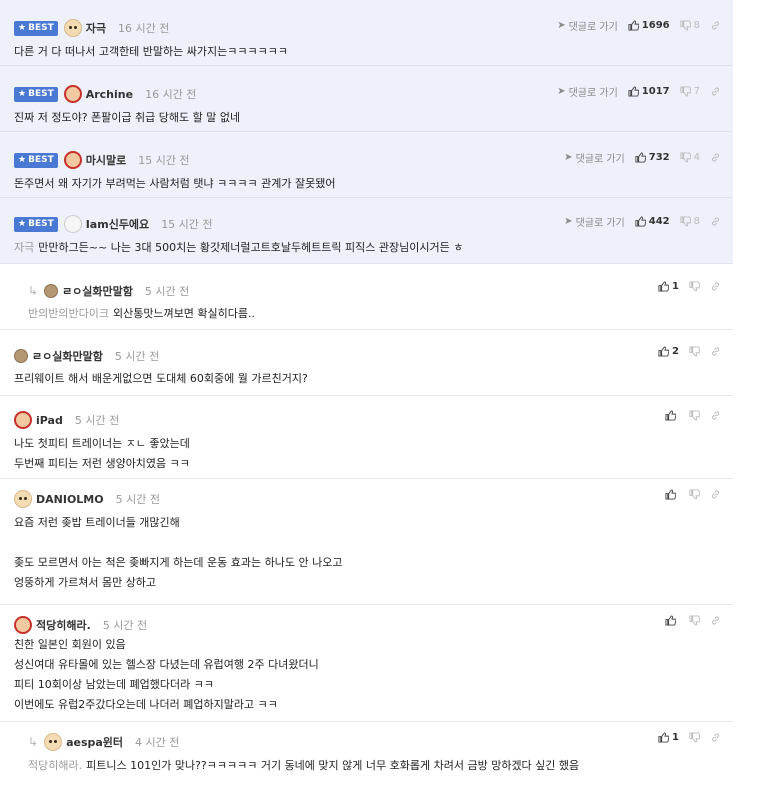 The height and width of the screenshot is (795, 779). Describe the element at coordinates (175, 183) in the screenshot. I see `comment-text: 돈주면서 왜 자기가 부려먹는 사람처럼 탯냐 ㅋㅋㅋㅋ 관계가 잘못됐어` at that location.